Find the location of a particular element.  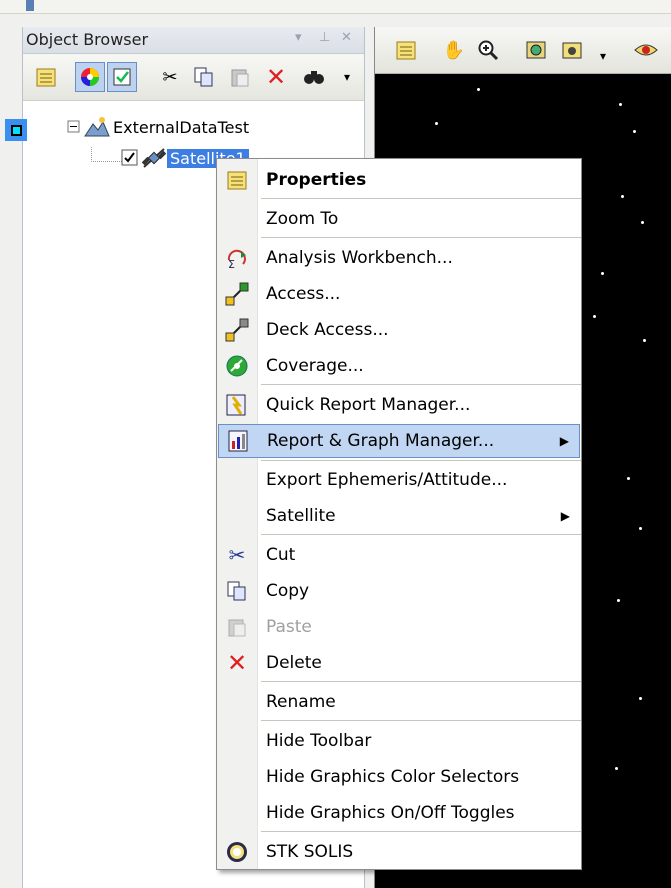

menu-label: Cut is located at coordinates (281, 555).